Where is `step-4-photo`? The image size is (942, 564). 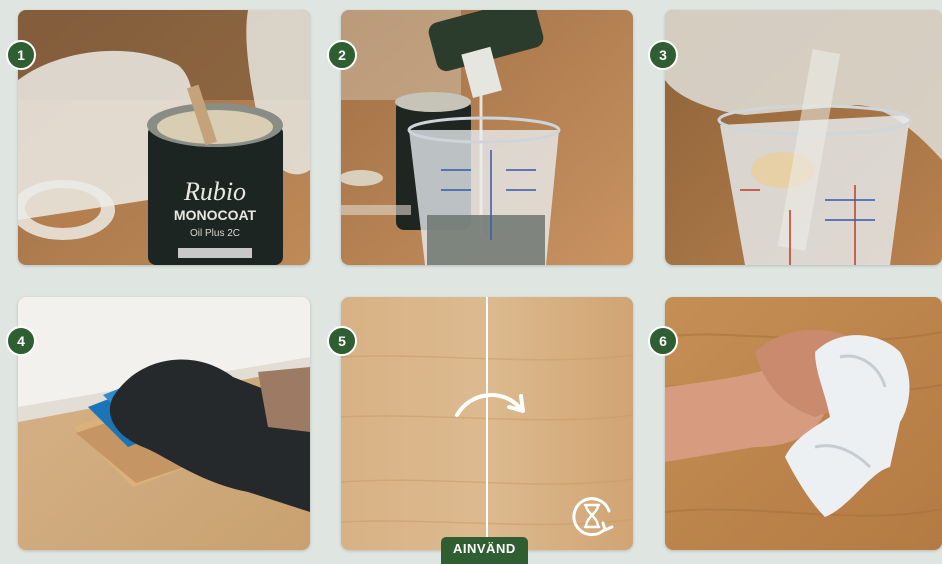
step-4-photo is located at coordinates (164, 423).